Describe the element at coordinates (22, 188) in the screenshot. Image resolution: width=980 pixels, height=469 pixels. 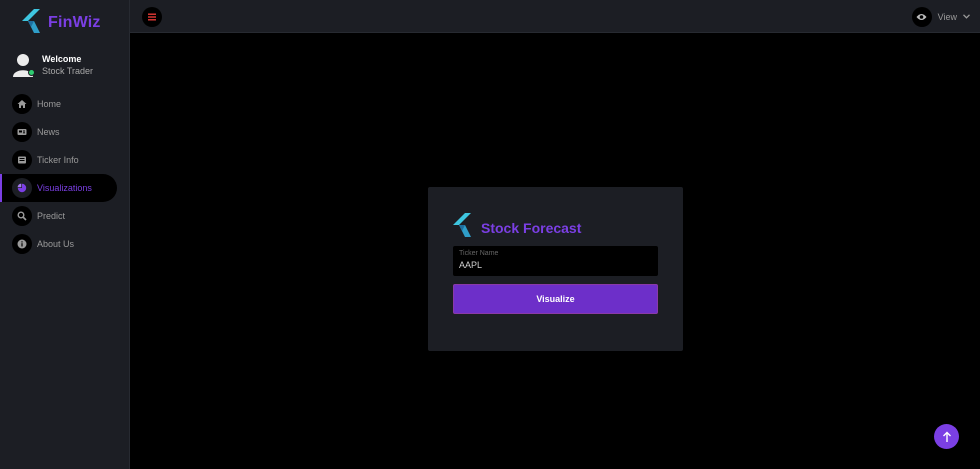
I see `pie-chart-icon` at that location.